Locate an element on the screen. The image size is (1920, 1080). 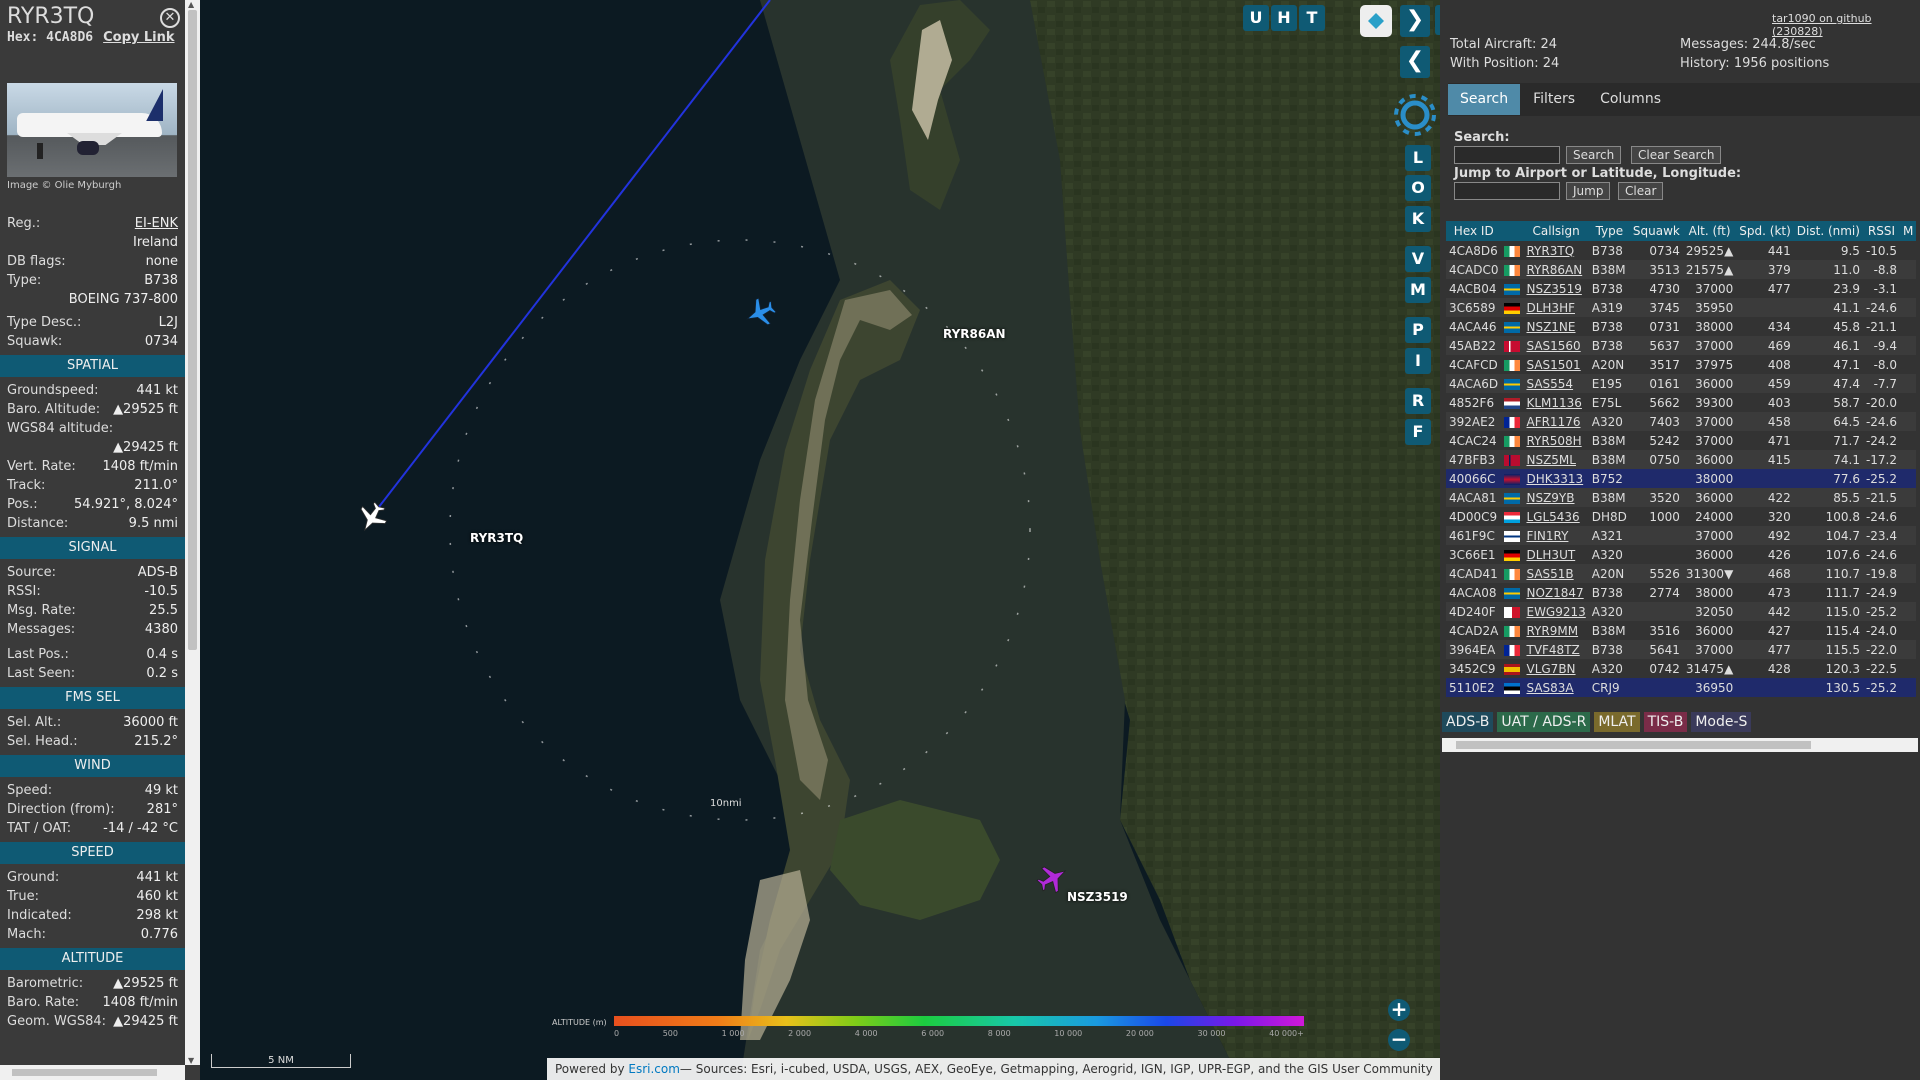
zoom-in-button: + is located at coordinates (1399, 1010).